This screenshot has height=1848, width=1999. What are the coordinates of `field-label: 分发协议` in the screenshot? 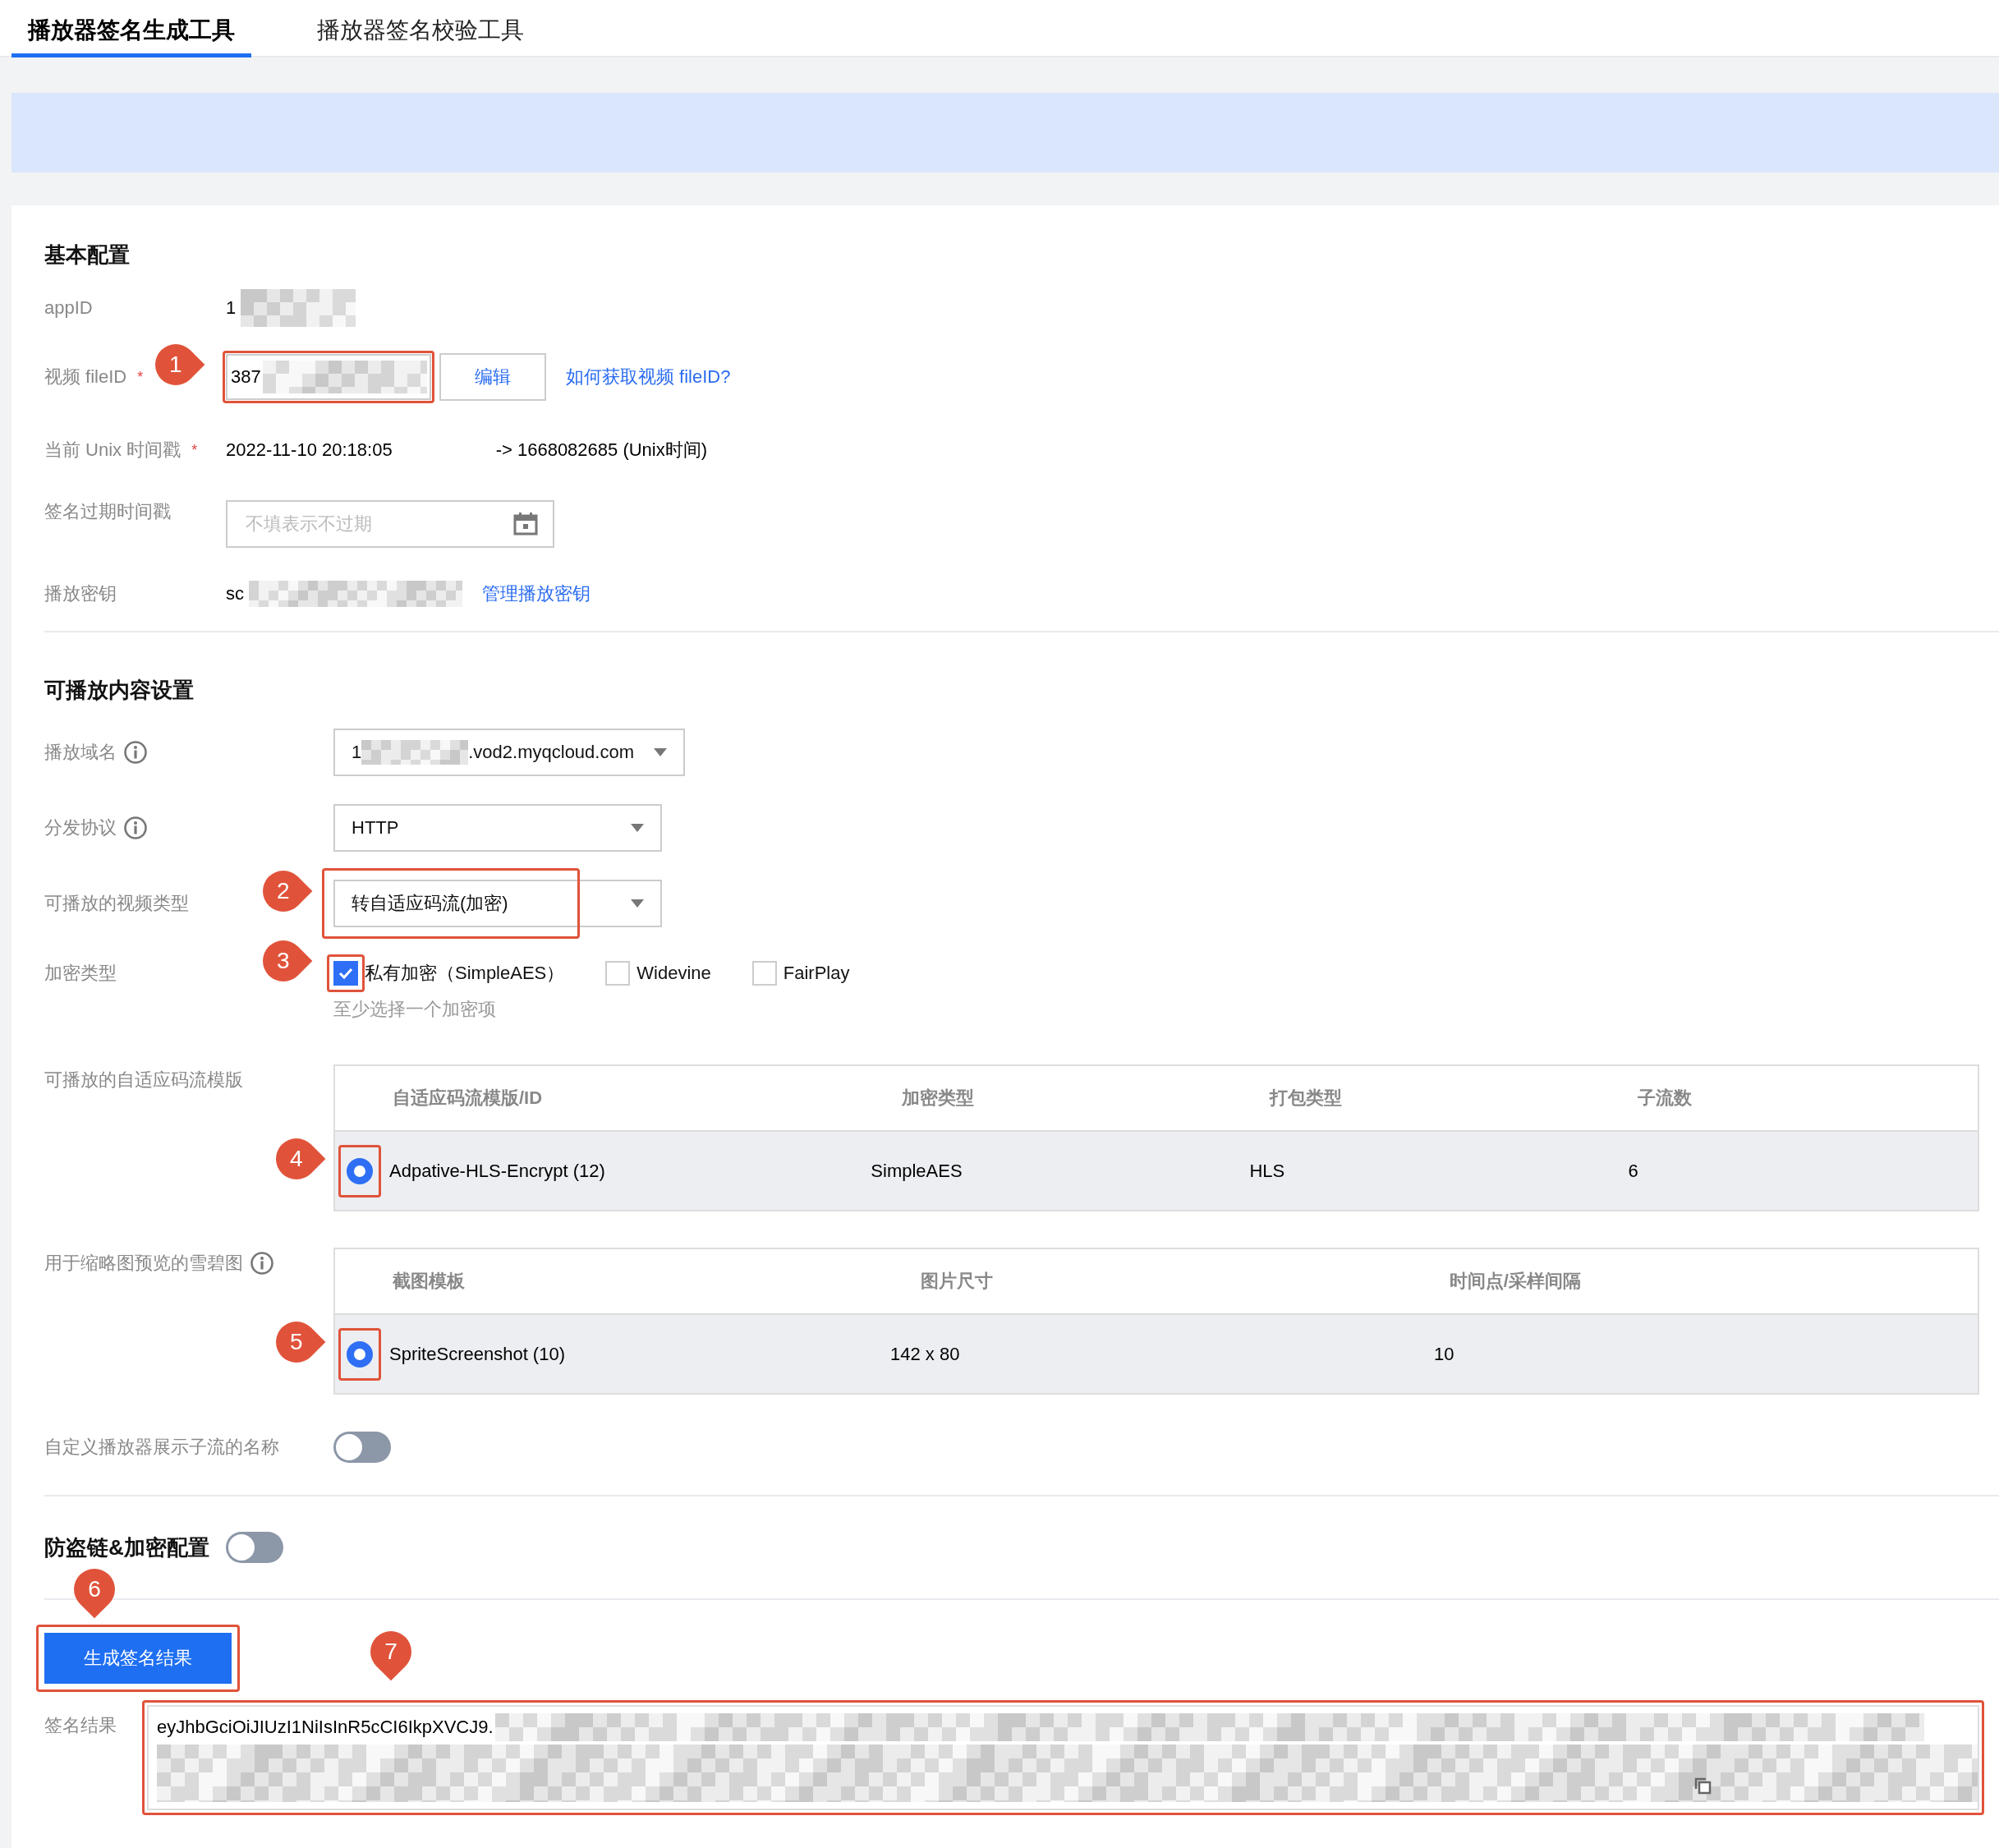 It's located at (188, 828).